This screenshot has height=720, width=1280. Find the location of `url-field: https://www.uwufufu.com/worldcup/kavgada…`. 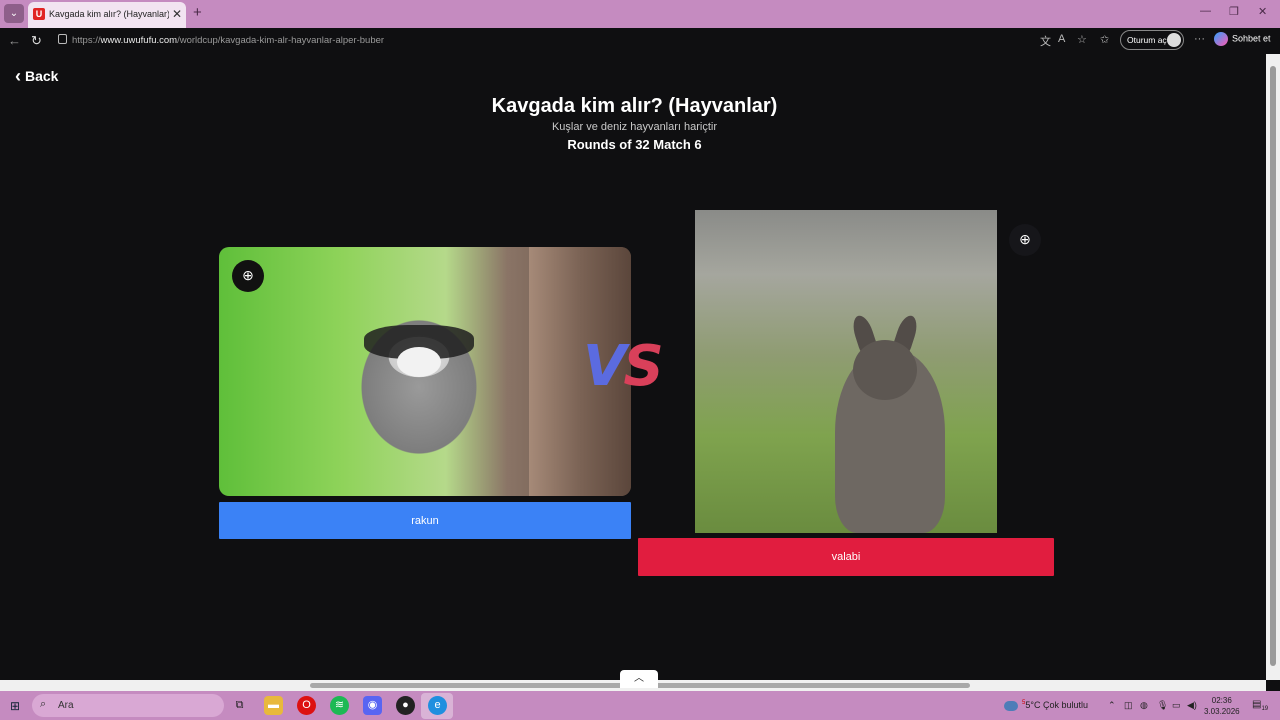

url-field: https://www.uwufufu.com/worldcup/kavgada… is located at coordinates (583, 40).